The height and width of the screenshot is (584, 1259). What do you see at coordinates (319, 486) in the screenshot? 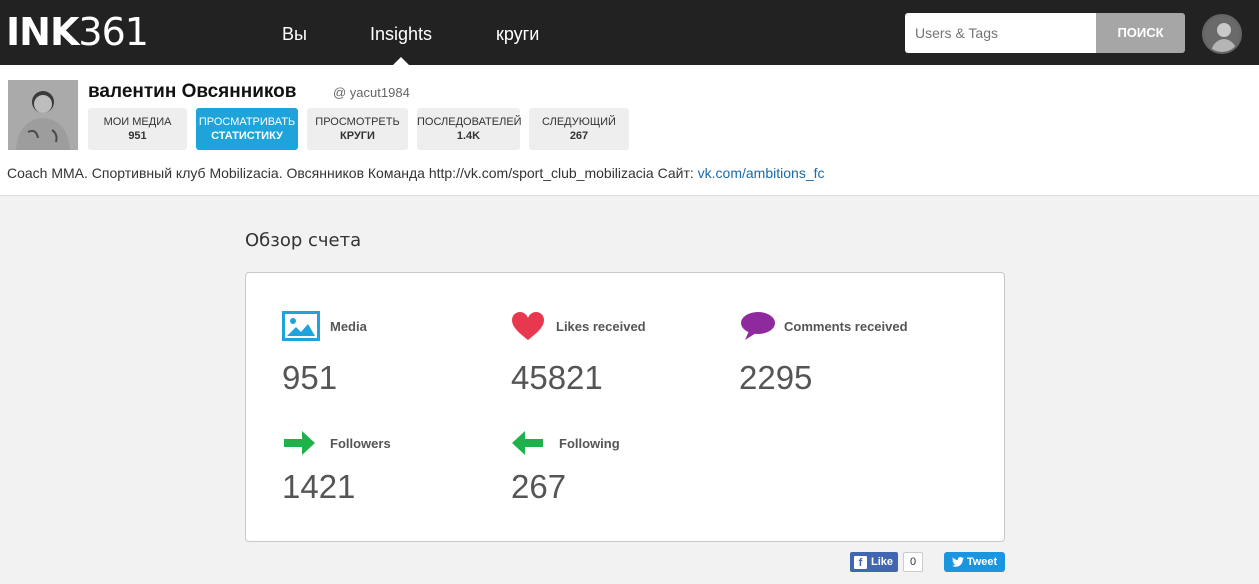
I see `followers-value: 1421` at bounding box center [319, 486].